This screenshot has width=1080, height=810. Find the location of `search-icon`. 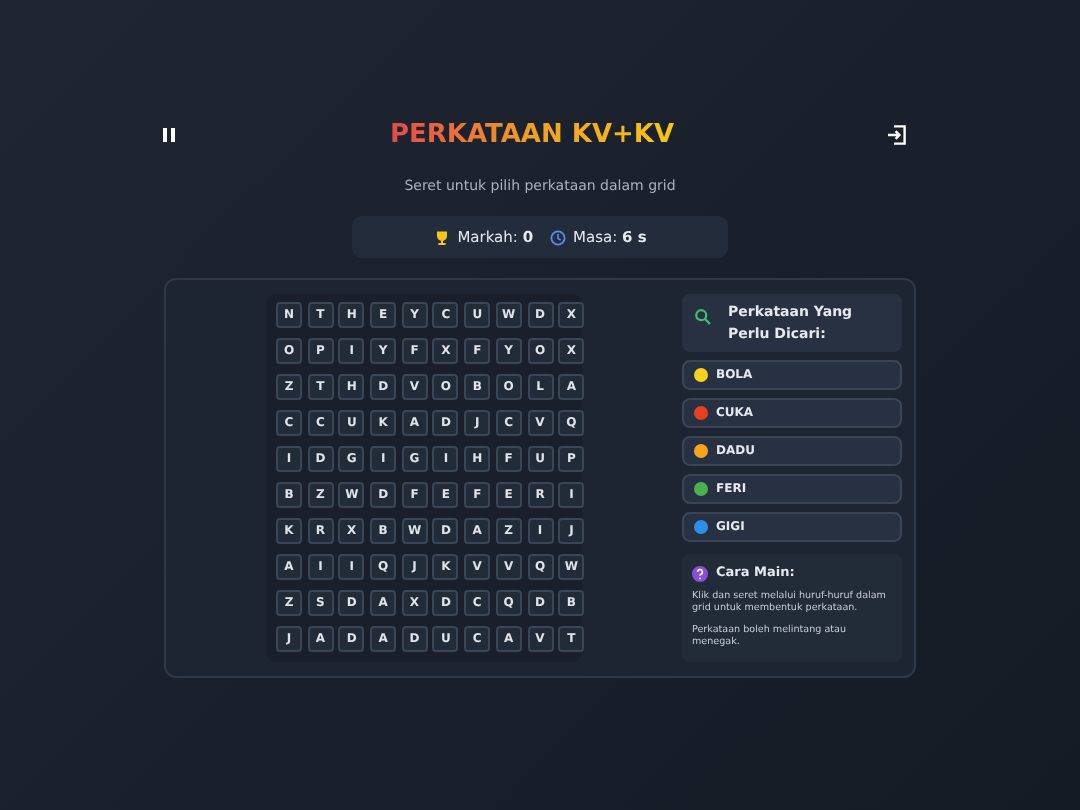

search-icon is located at coordinates (703, 317).